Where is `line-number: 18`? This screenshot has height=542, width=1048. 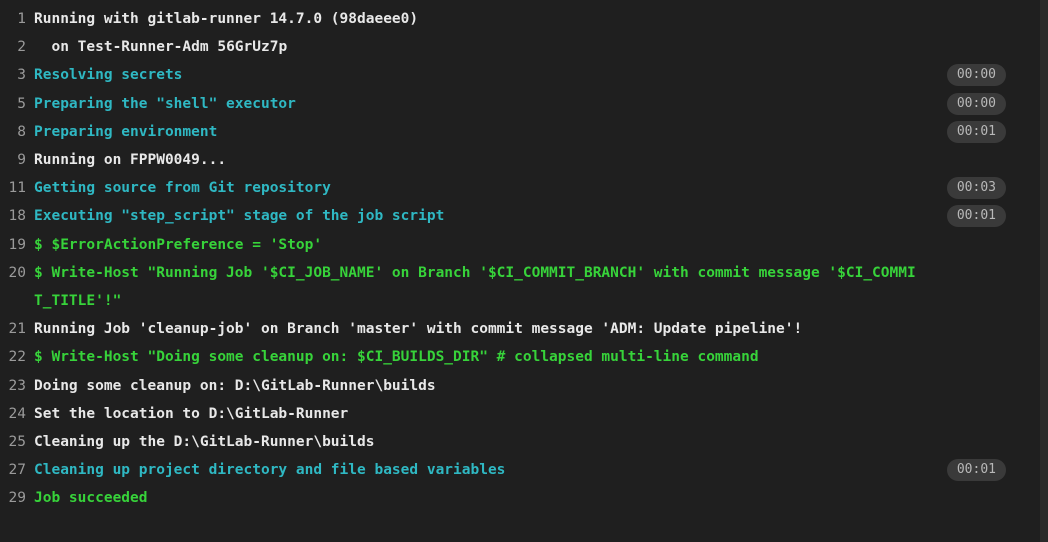 line-number: 18 is located at coordinates (13, 216).